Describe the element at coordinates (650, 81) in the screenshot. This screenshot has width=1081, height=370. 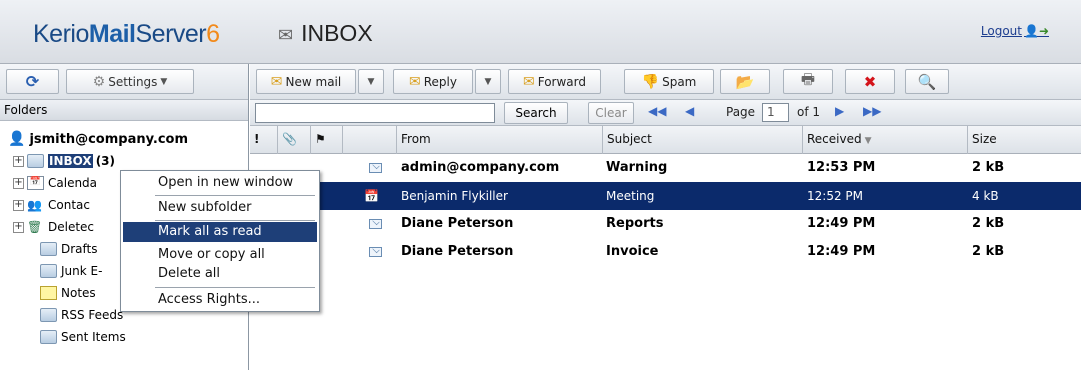
I see `spam-icon: 👎` at that location.